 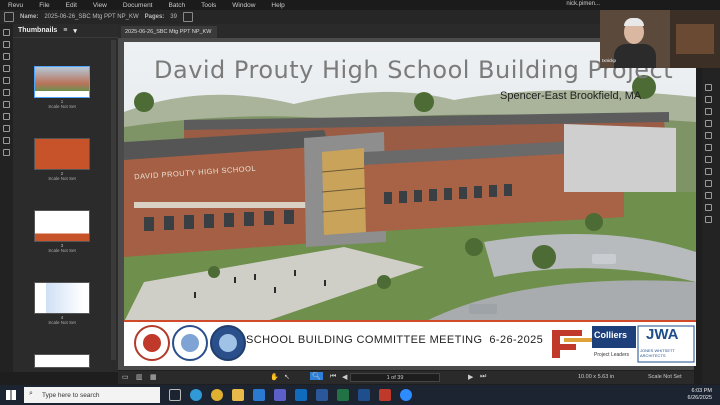 What do you see at coordinates (699, 398) in the screenshot?
I see `clock-date: 6/26/2025` at bounding box center [699, 398].